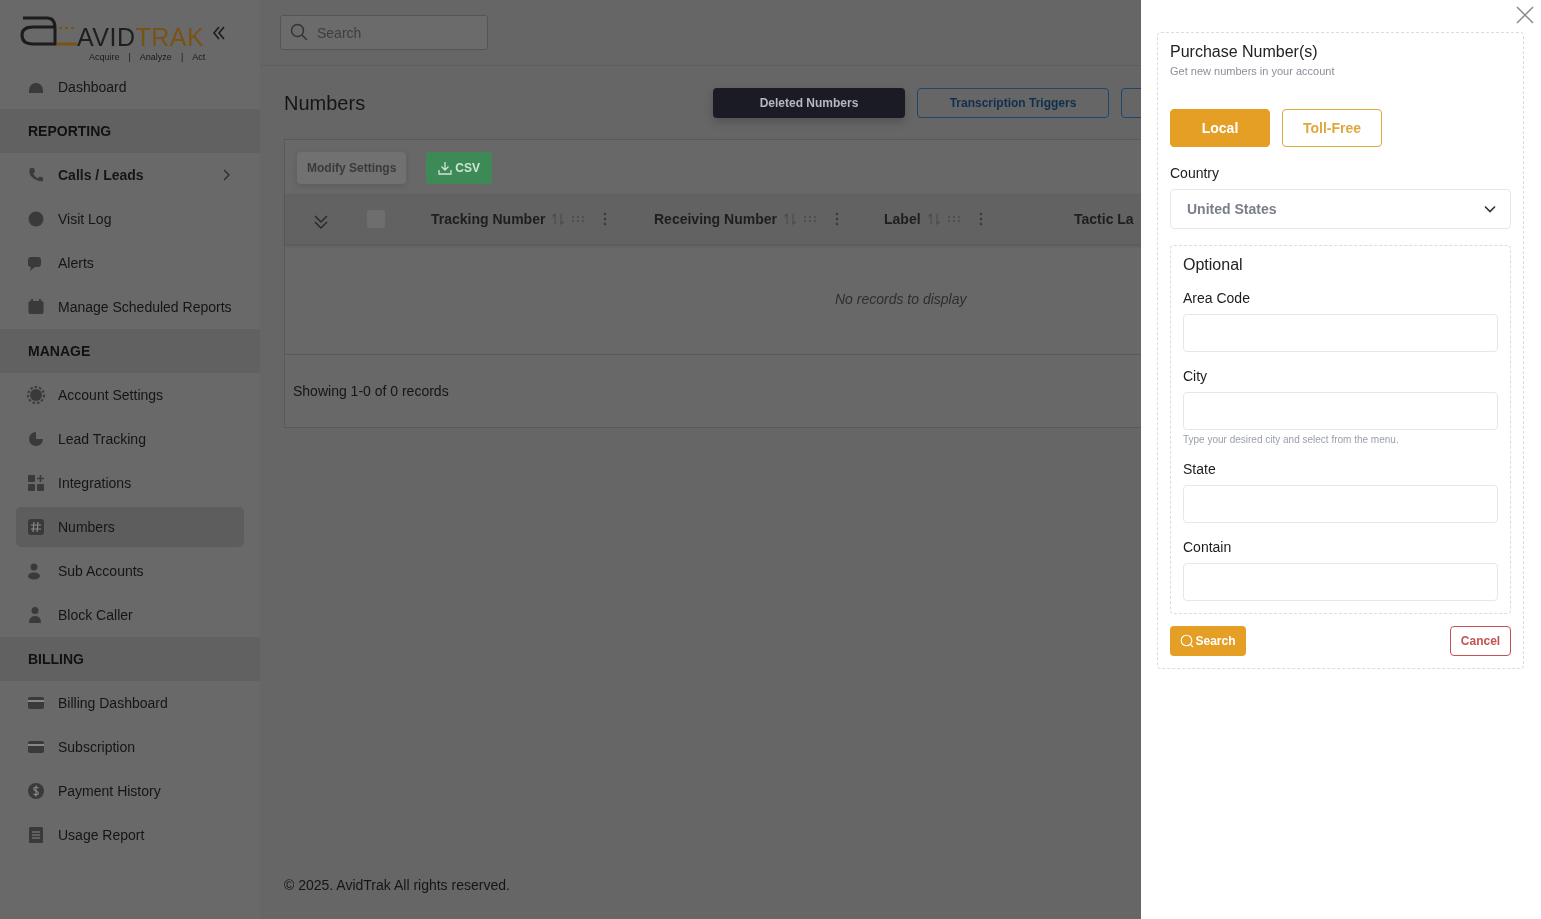 Image resolution: width=1541 pixels, height=919 pixels. I want to click on gear-icon, so click(36, 395).